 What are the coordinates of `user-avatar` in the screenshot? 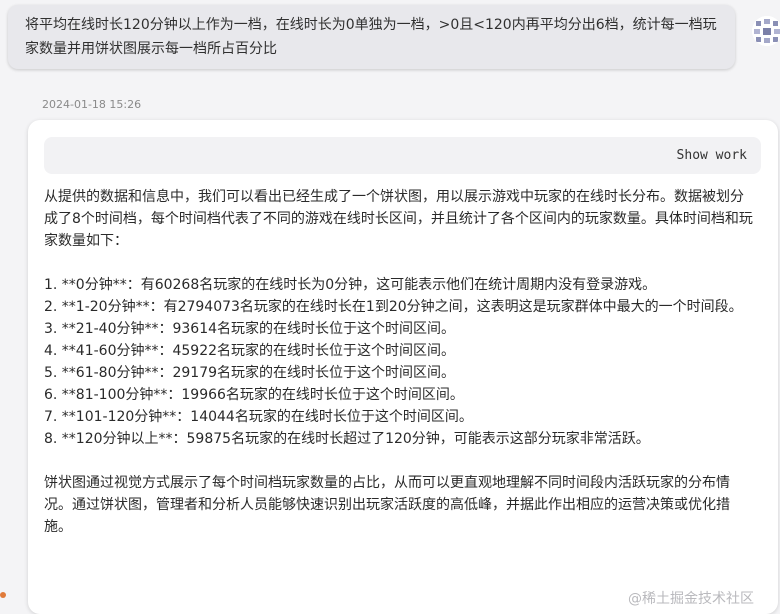 It's located at (766, 31).